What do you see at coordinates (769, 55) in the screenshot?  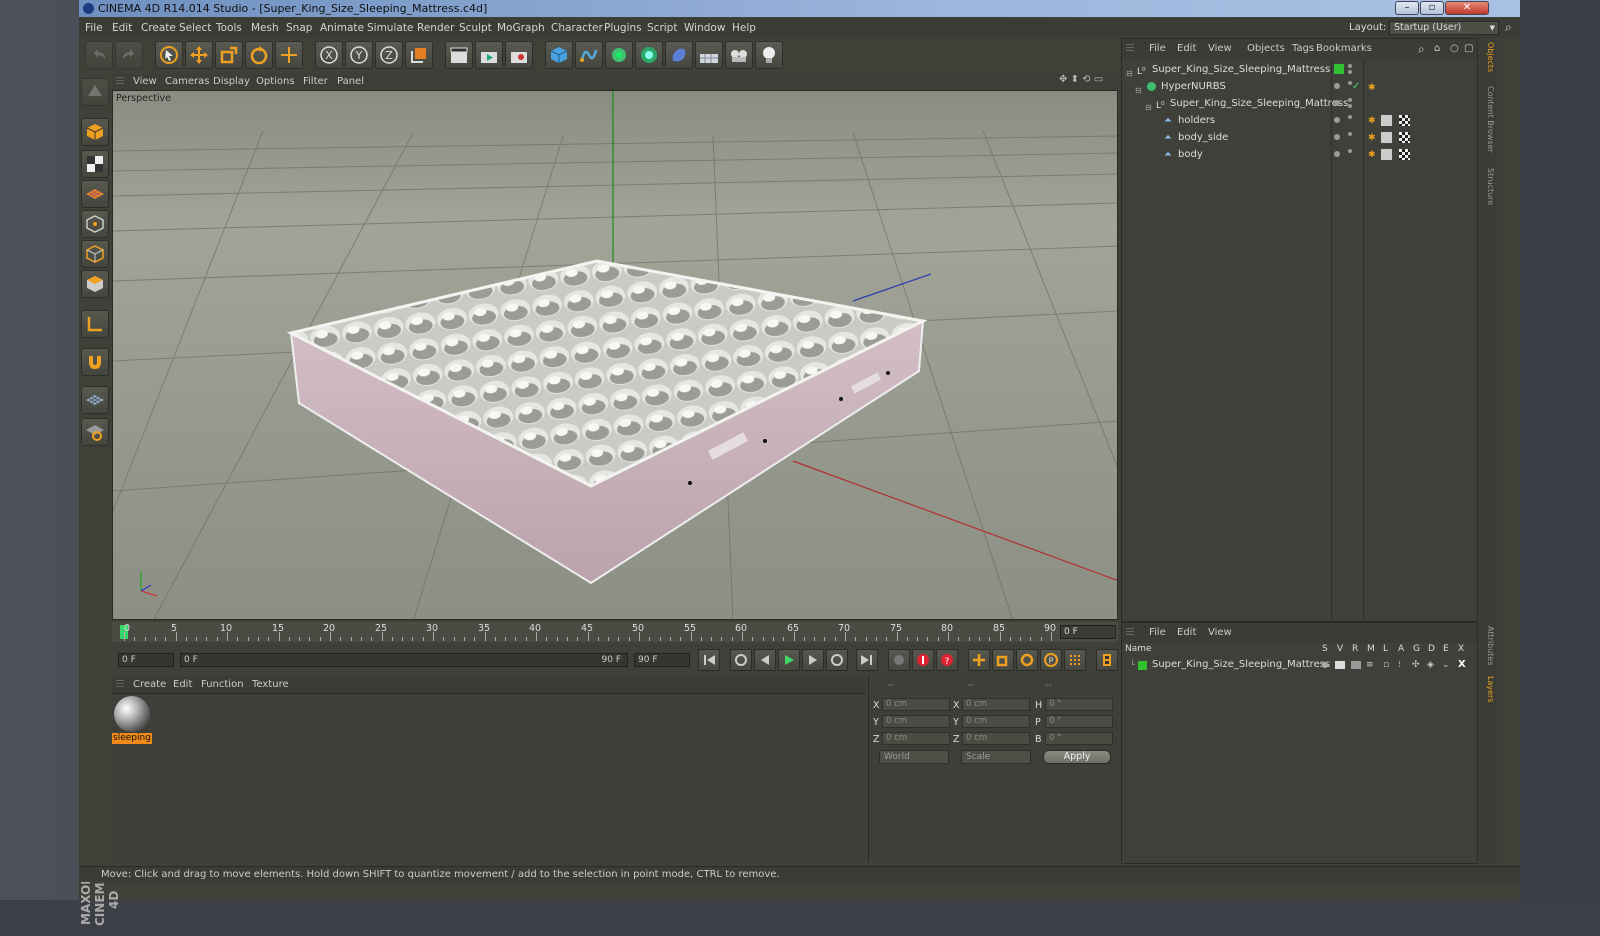 I see `light-button` at bounding box center [769, 55].